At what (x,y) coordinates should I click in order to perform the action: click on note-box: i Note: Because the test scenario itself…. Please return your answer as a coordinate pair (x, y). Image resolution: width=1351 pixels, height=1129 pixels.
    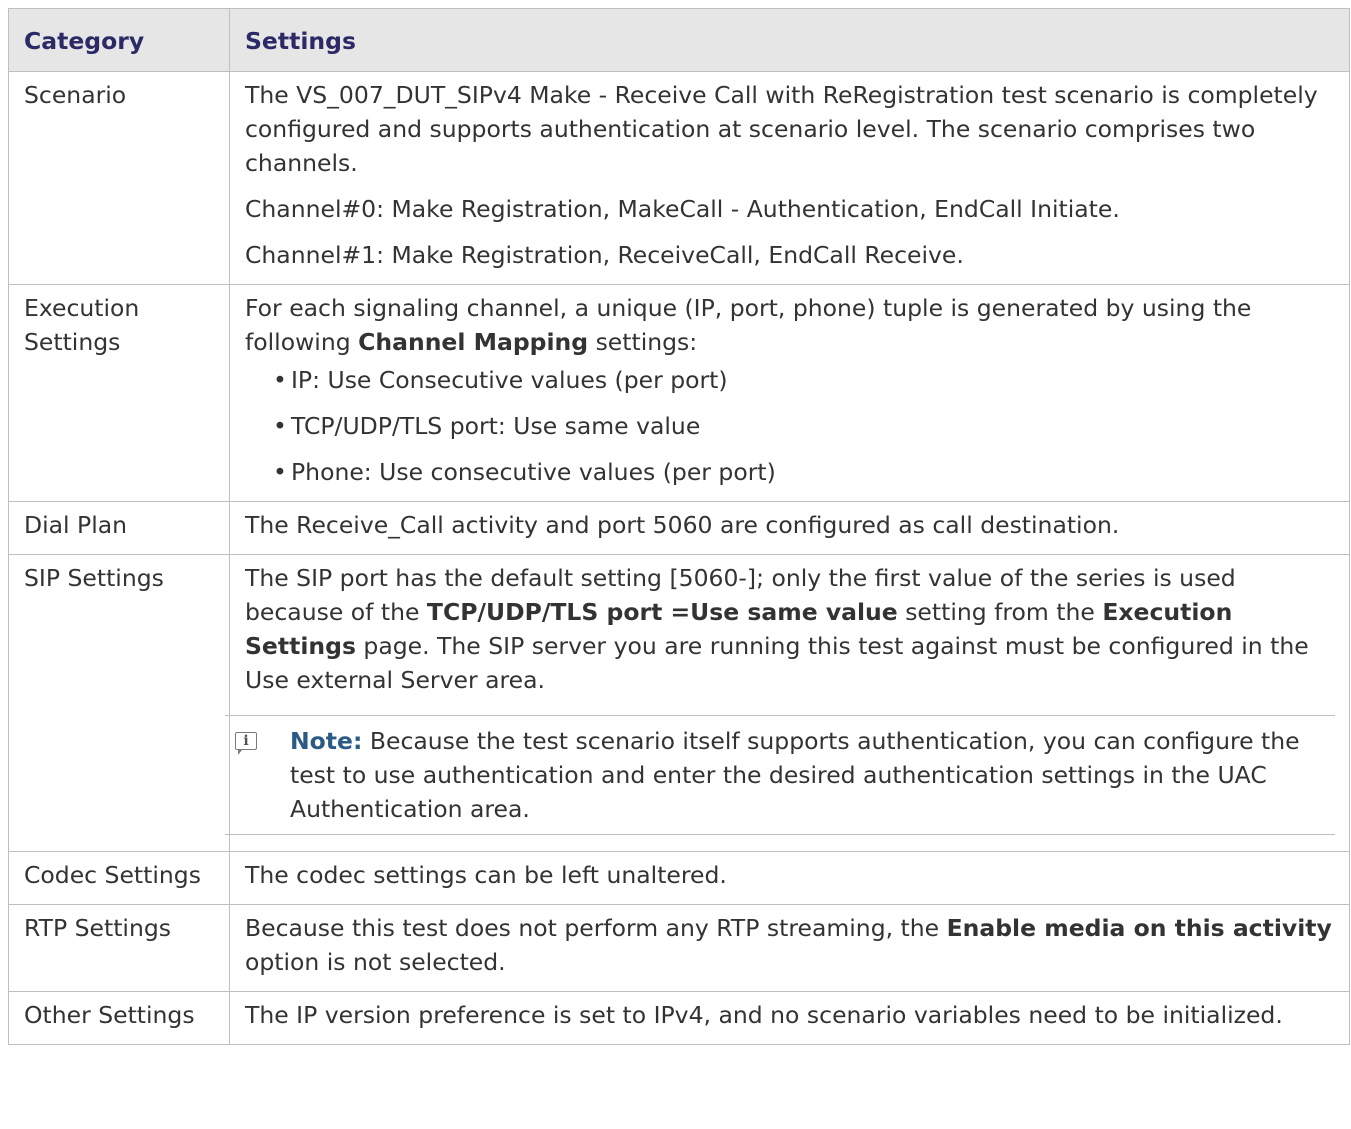
    Looking at the image, I should click on (780, 775).